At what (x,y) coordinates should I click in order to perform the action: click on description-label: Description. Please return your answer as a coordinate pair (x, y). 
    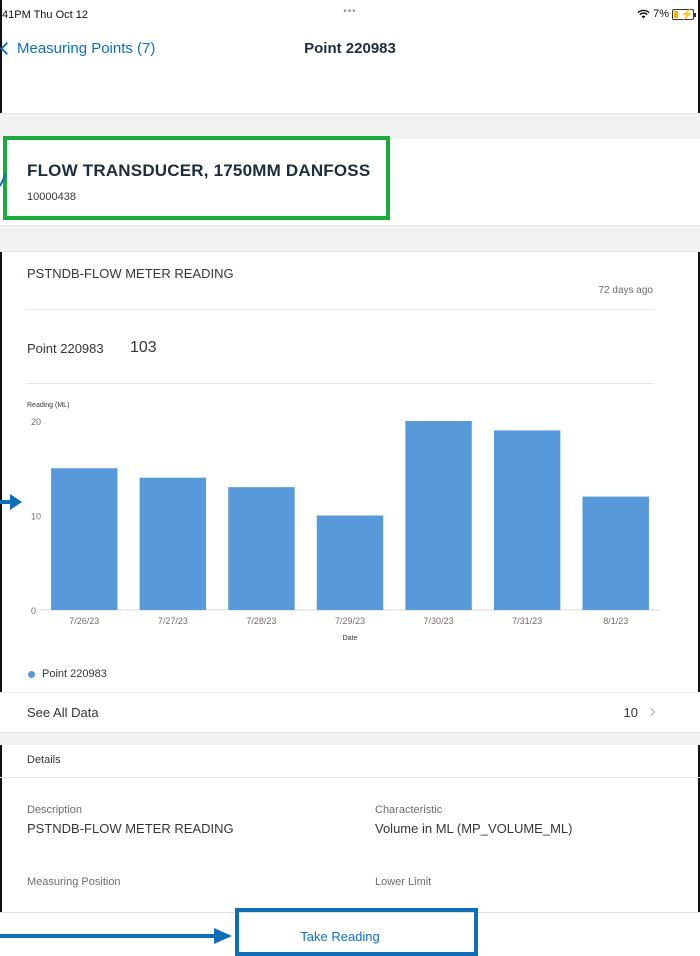
    Looking at the image, I should click on (55, 810).